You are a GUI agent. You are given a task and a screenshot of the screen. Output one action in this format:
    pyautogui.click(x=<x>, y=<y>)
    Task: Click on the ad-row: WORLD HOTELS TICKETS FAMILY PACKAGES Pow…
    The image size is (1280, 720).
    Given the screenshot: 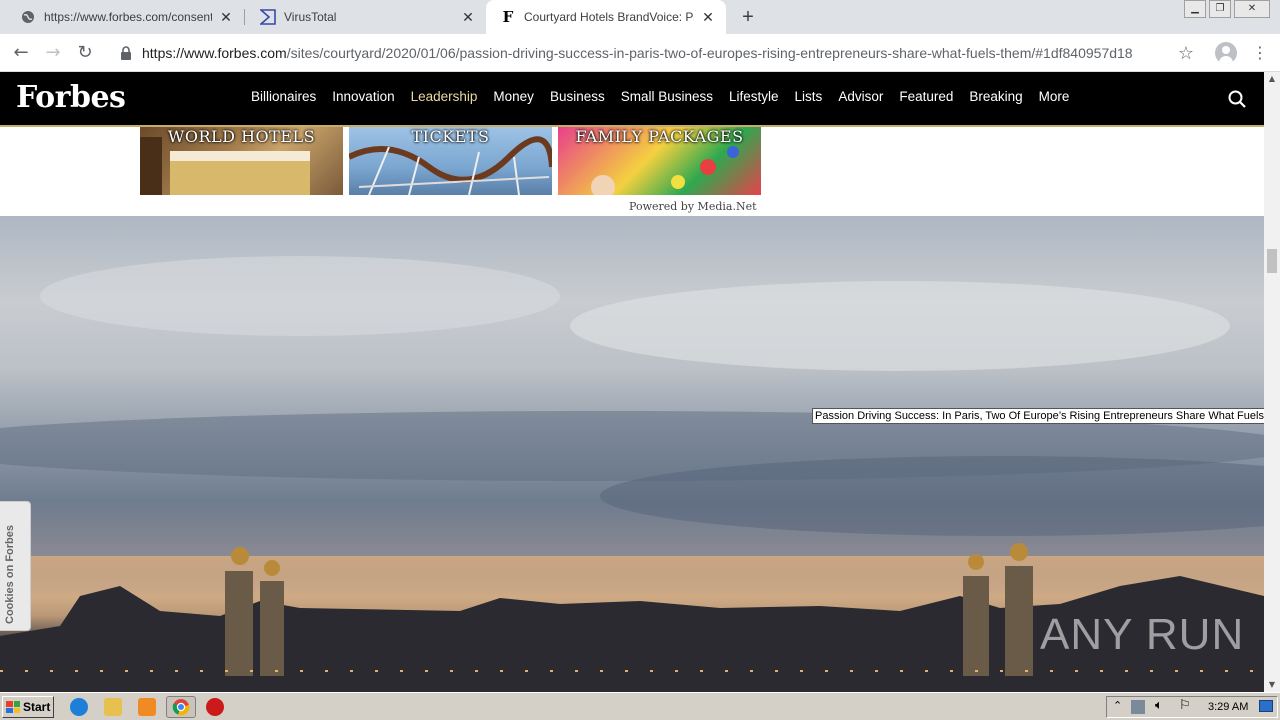 What is the action you would take?
    pyautogui.click(x=632, y=172)
    